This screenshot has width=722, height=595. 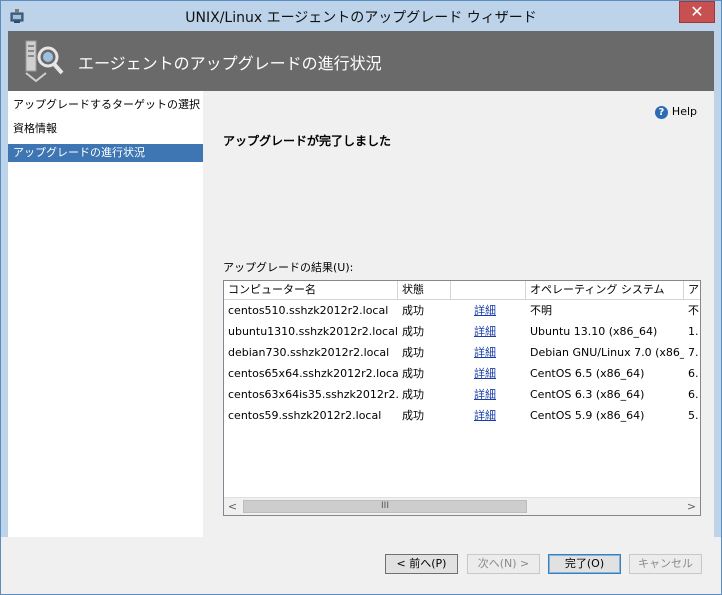 What do you see at coordinates (594, 331) in the screenshot?
I see `cell-os: Ubuntu 13.10 (x86_64)` at bounding box center [594, 331].